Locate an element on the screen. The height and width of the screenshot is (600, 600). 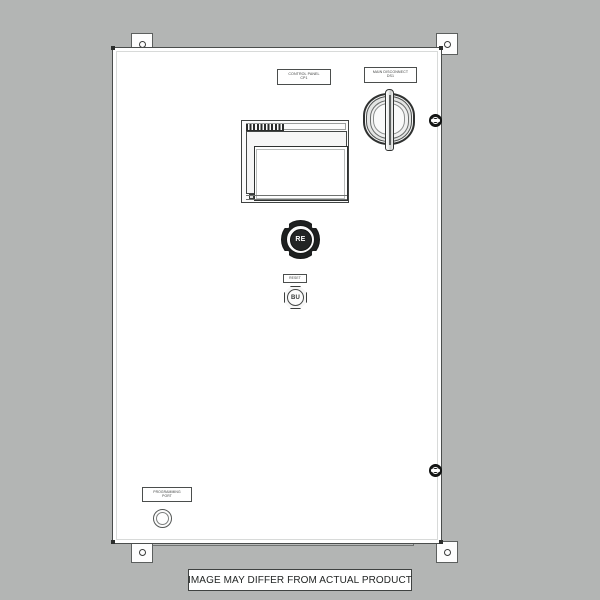
push-button-label: BU is located at coordinates (295, 297).